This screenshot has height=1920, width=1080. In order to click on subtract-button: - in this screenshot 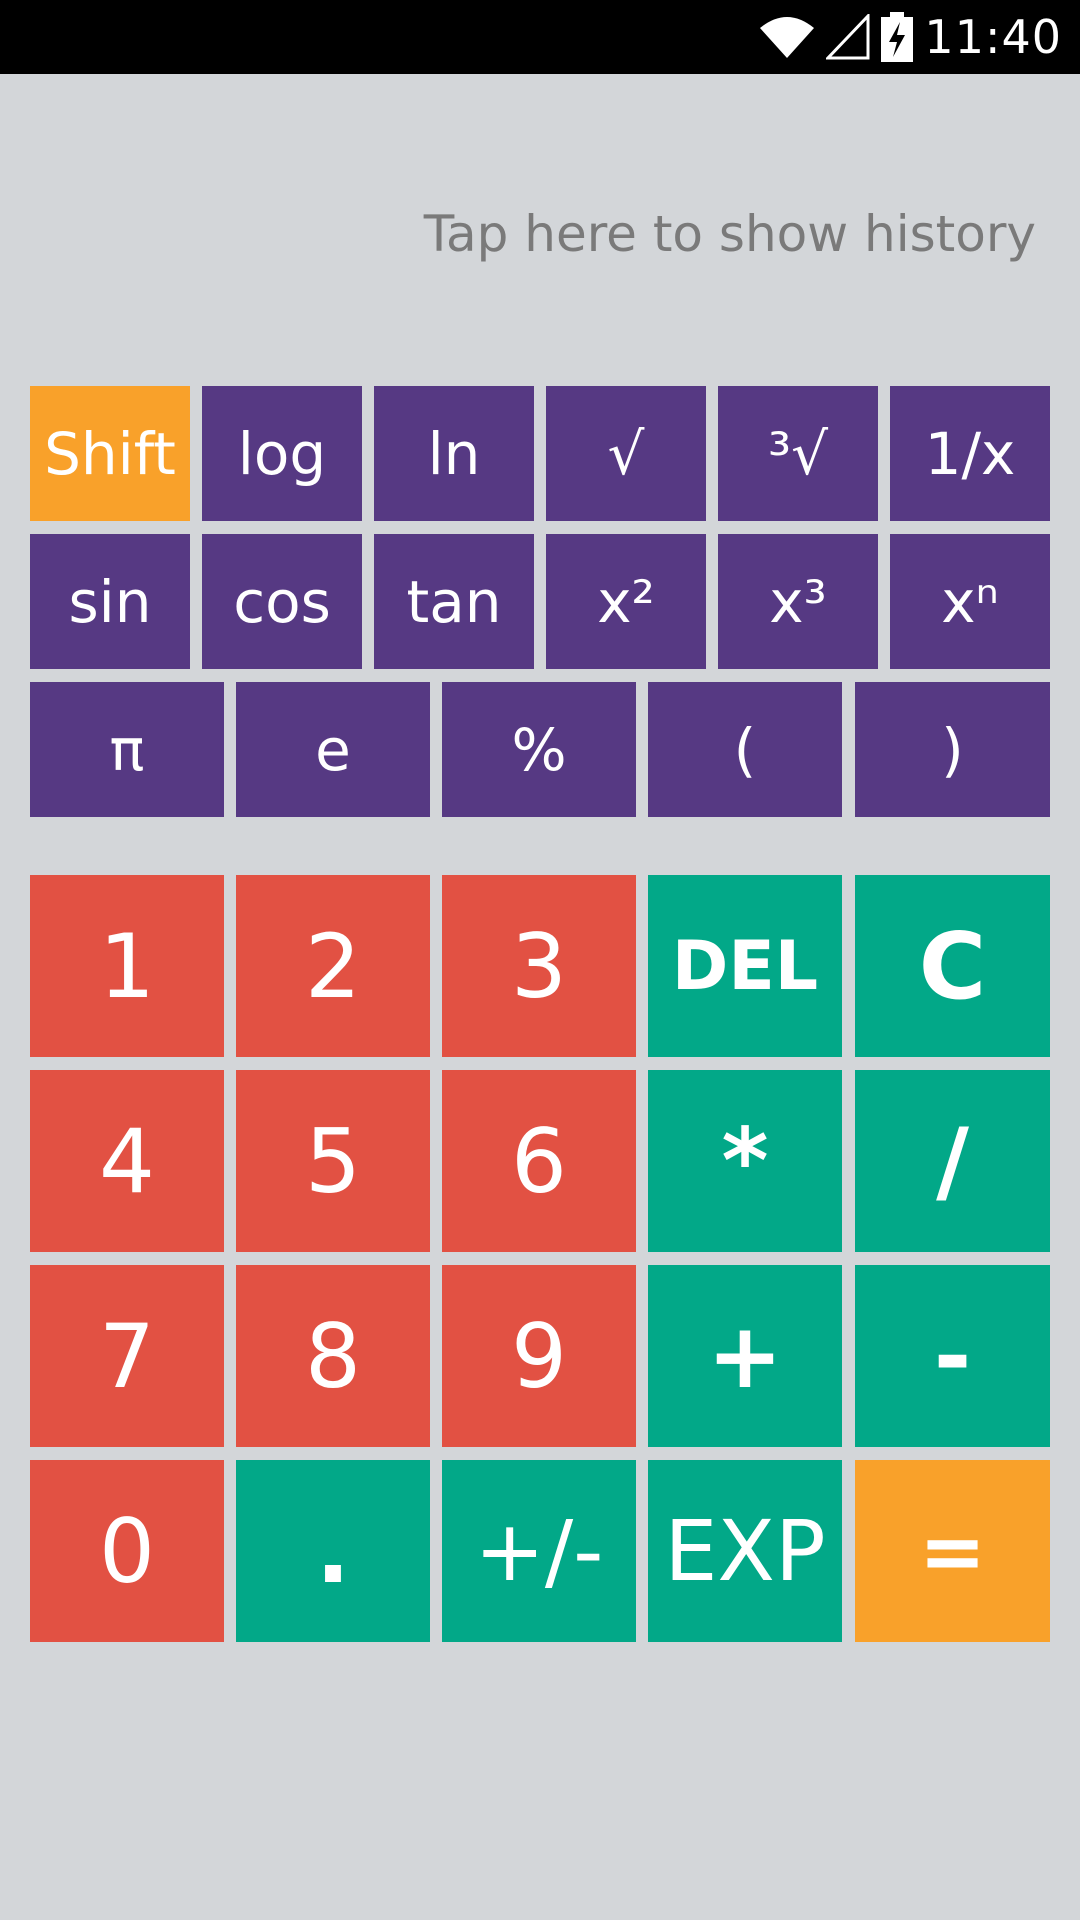, I will do `click(952, 1356)`.